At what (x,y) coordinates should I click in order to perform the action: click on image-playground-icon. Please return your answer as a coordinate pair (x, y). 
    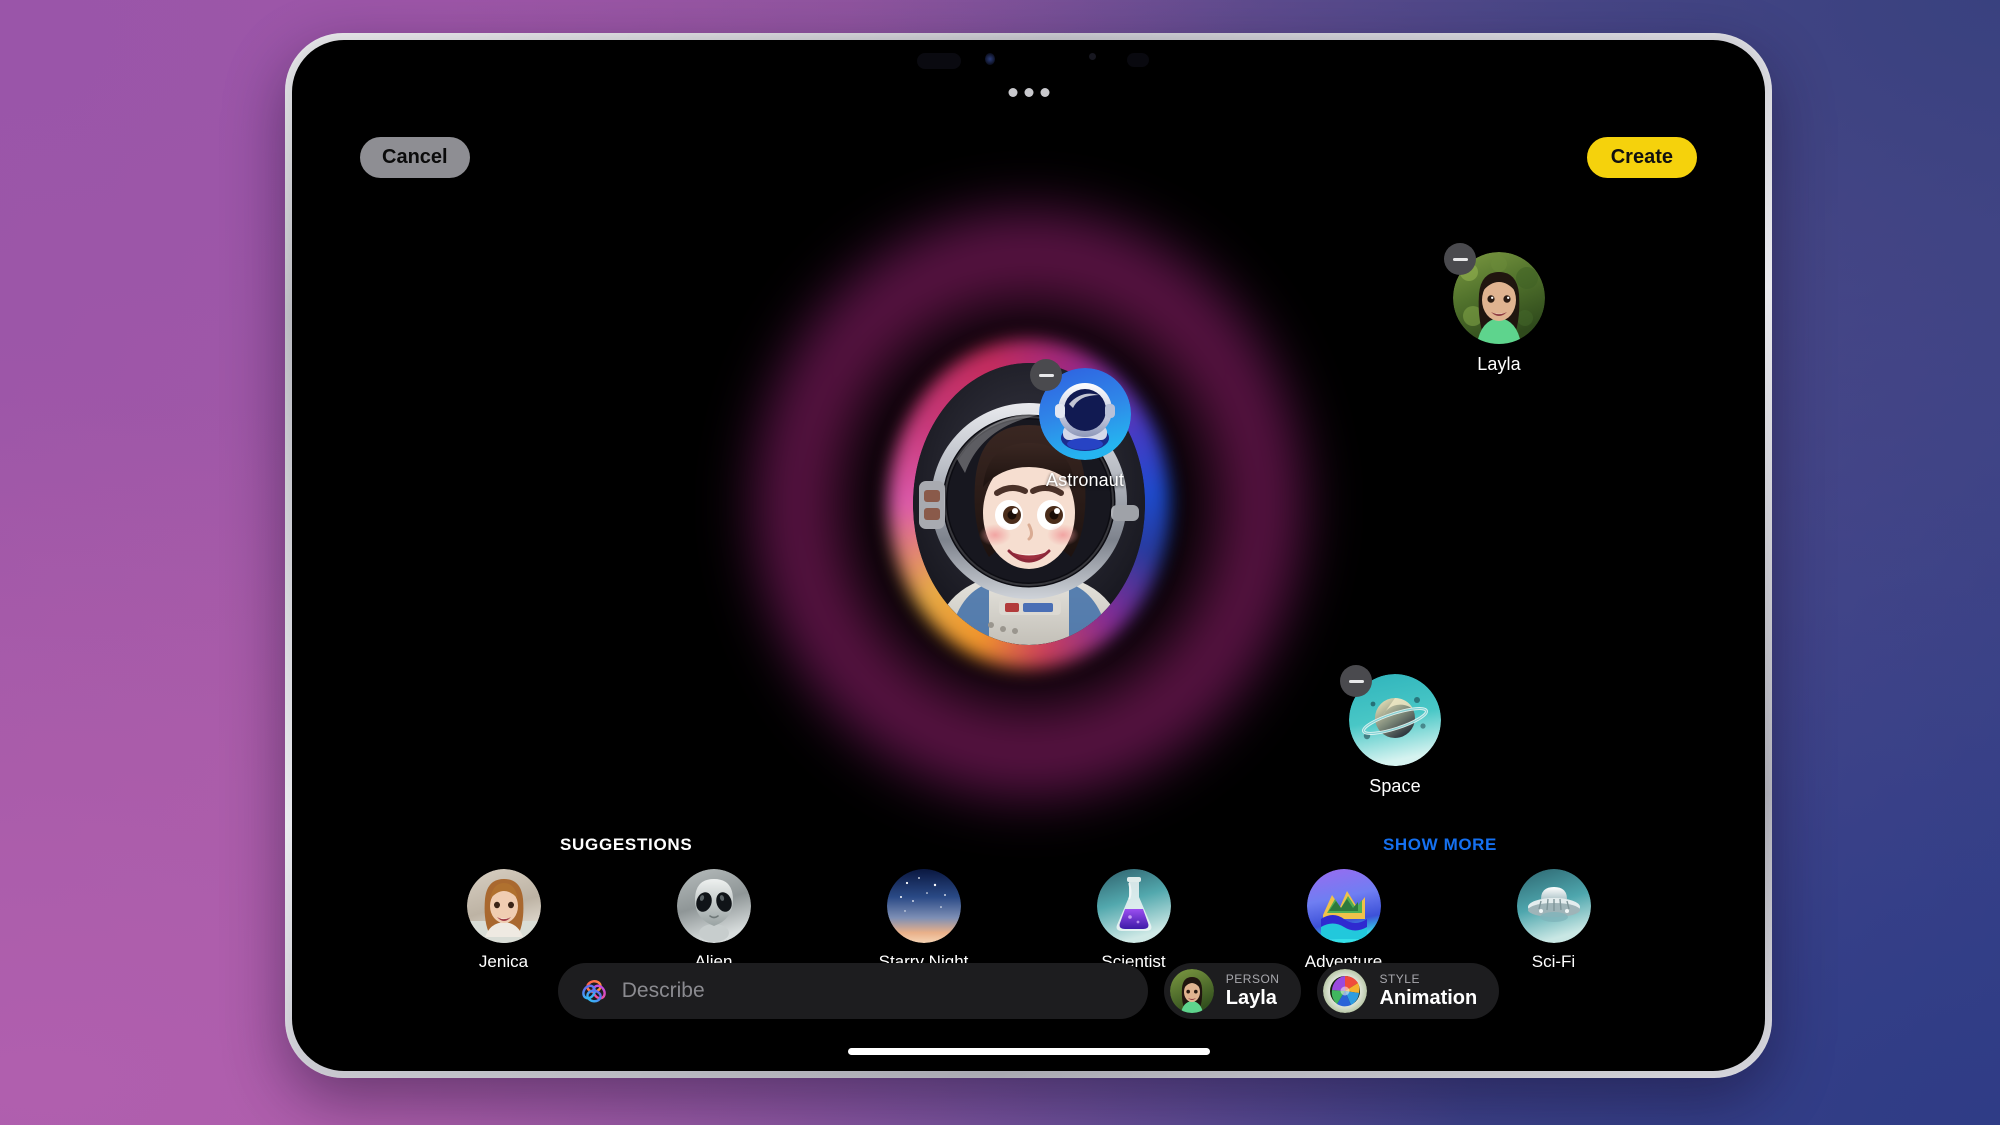
    Looking at the image, I should click on (594, 991).